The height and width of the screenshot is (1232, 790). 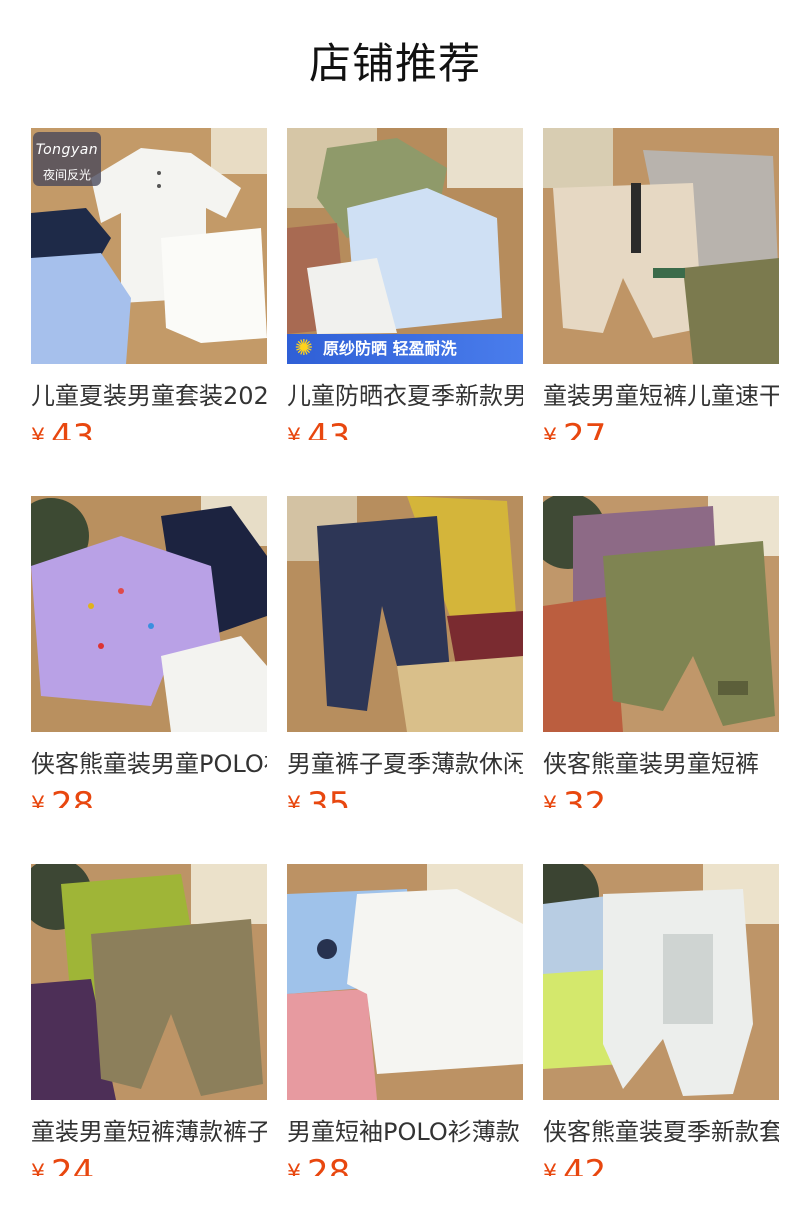 I want to click on product-card: 男童短袖POLO衫薄款 ¥28, so click(x=405, y=1020).